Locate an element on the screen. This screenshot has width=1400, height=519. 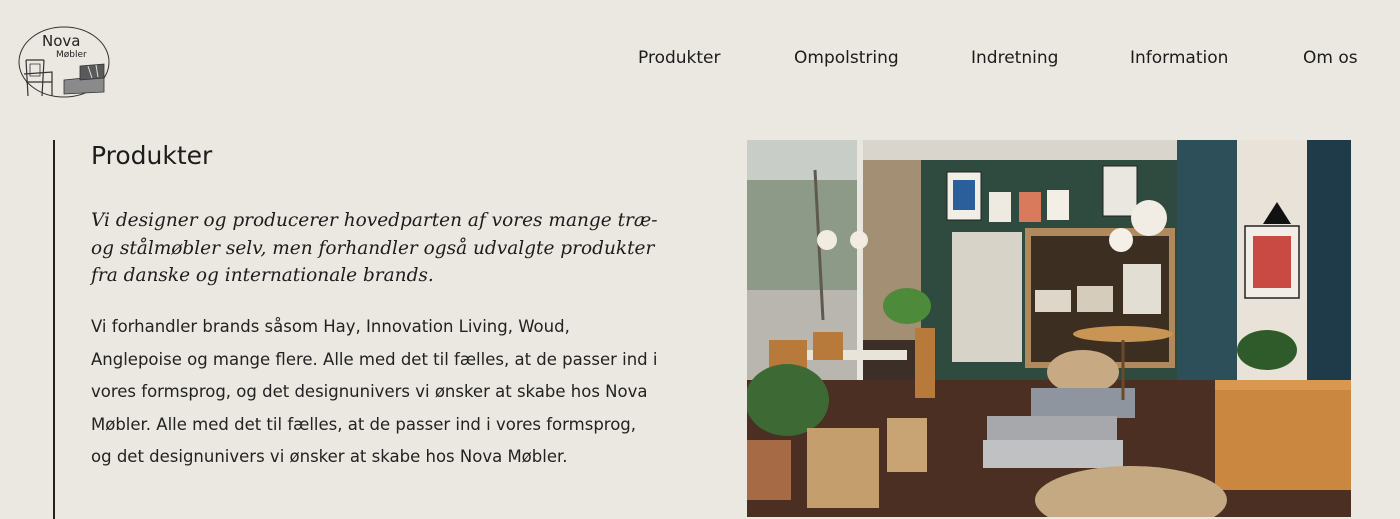
logo: Nova Møbler is located at coordinates (64, 63).